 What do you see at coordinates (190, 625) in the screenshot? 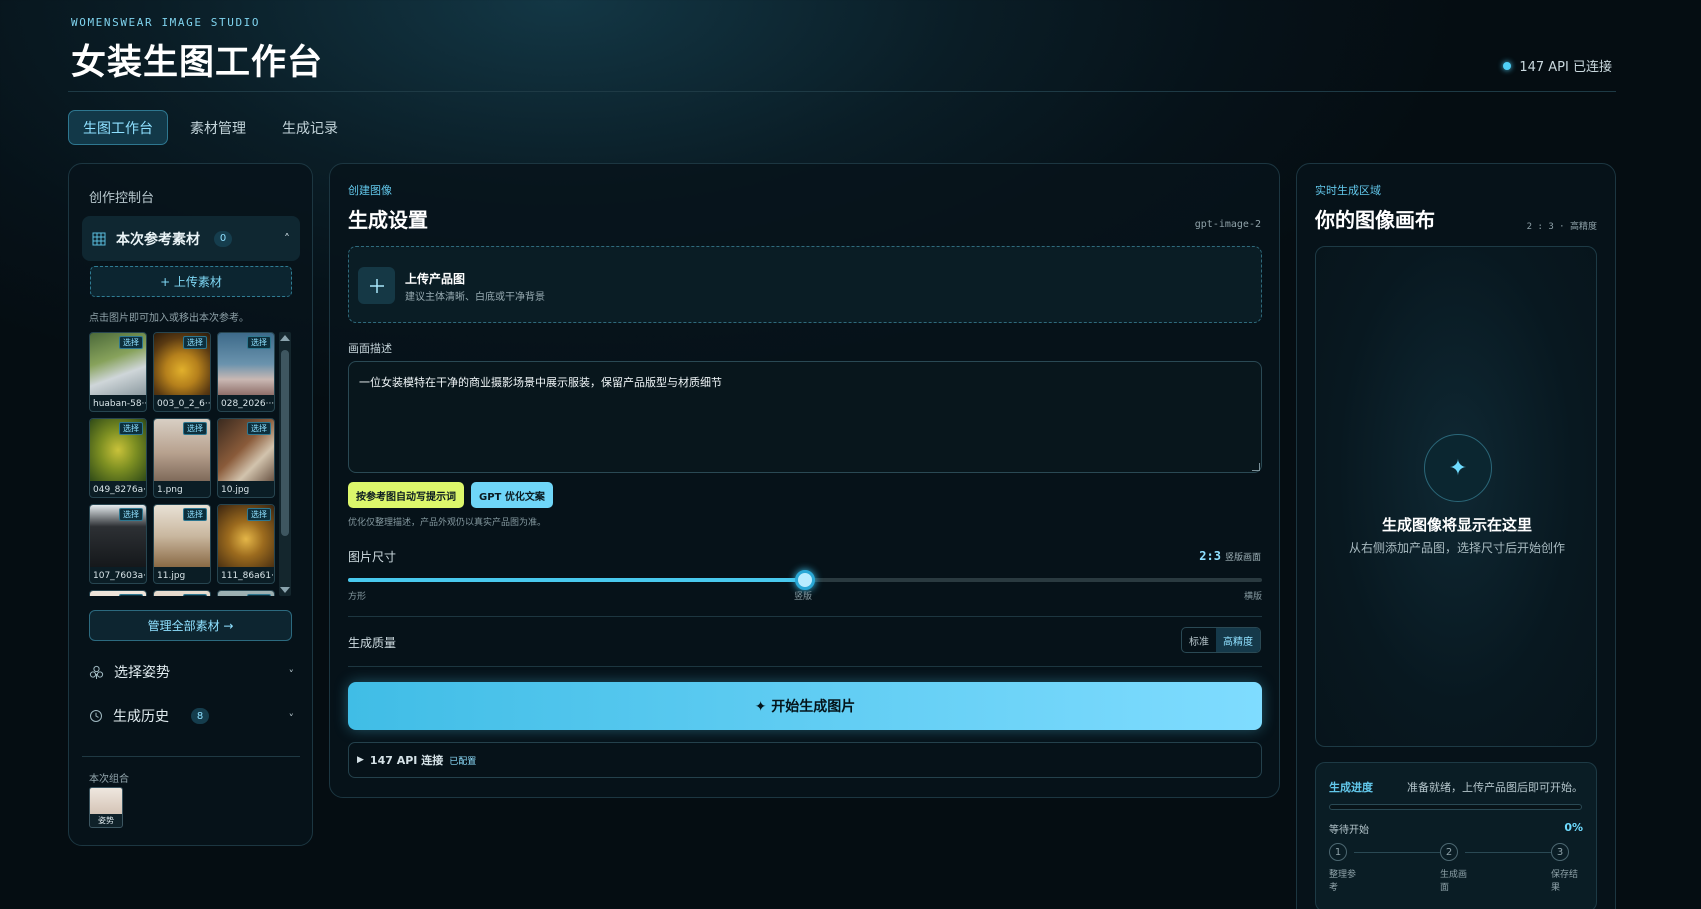
I see `manage-materials-button: 管理全部素材 →` at bounding box center [190, 625].